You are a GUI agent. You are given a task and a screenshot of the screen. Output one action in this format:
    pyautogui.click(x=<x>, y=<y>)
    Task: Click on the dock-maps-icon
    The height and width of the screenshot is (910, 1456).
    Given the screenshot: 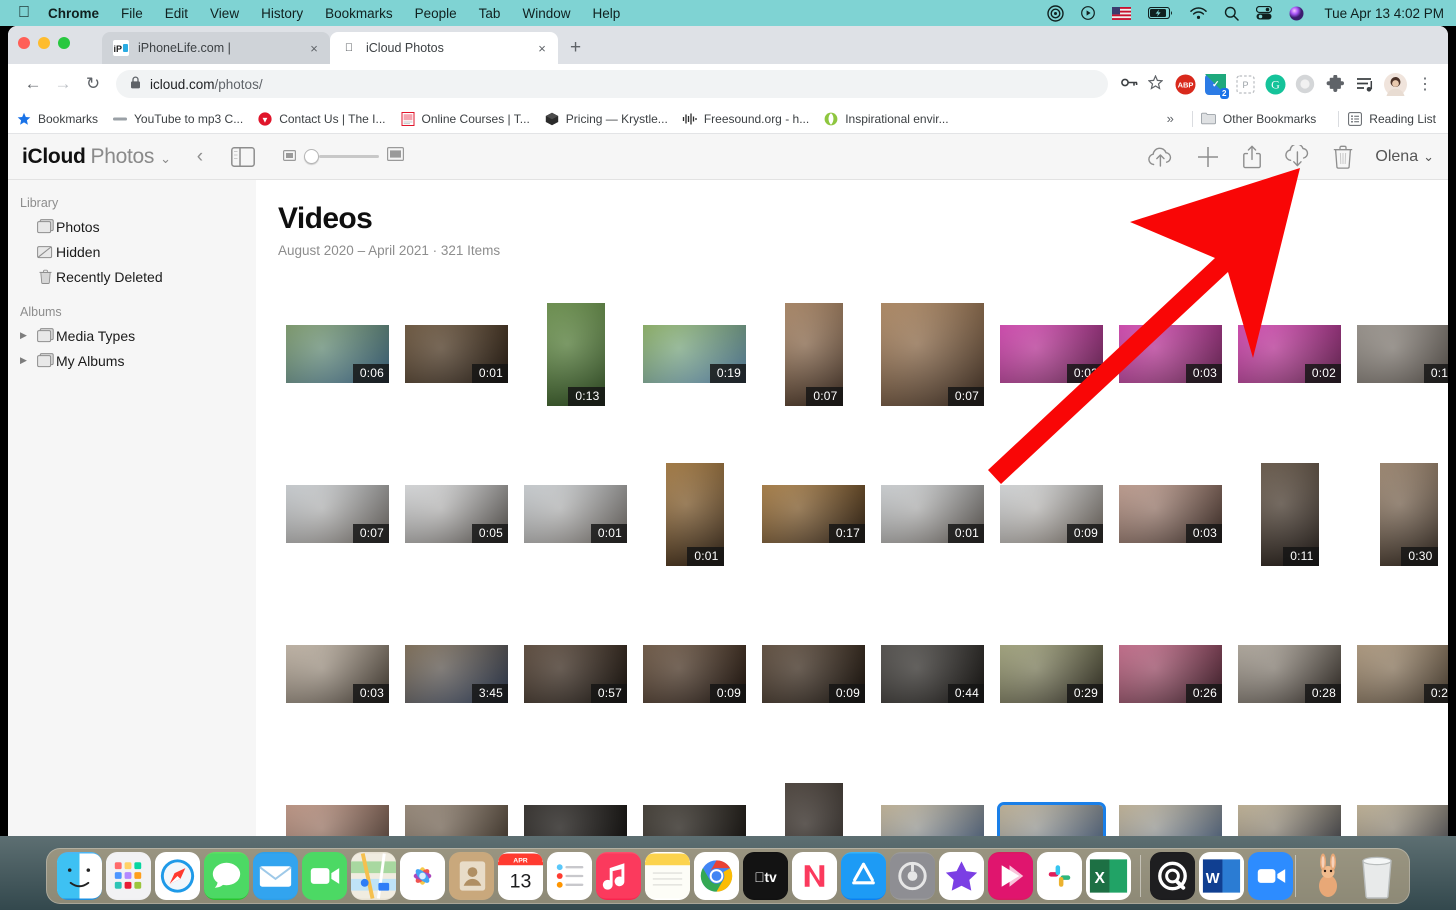 What is the action you would take?
    pyautogui.click(x=373, y=876)
    